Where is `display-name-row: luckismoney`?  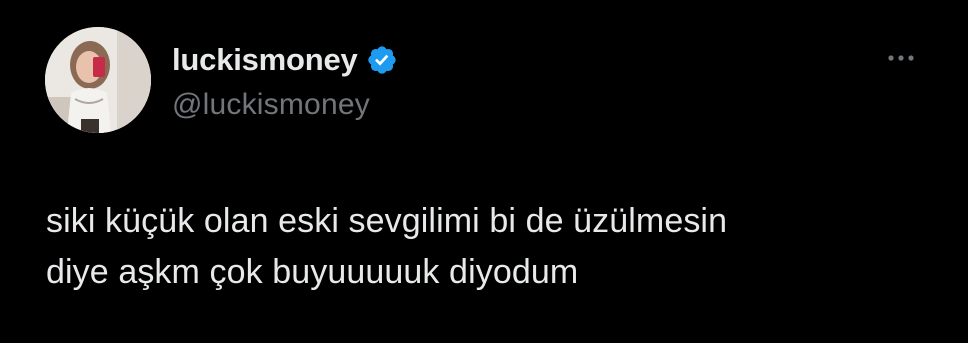 display-name-row: luckismoney is located at coordinates (285, 60).